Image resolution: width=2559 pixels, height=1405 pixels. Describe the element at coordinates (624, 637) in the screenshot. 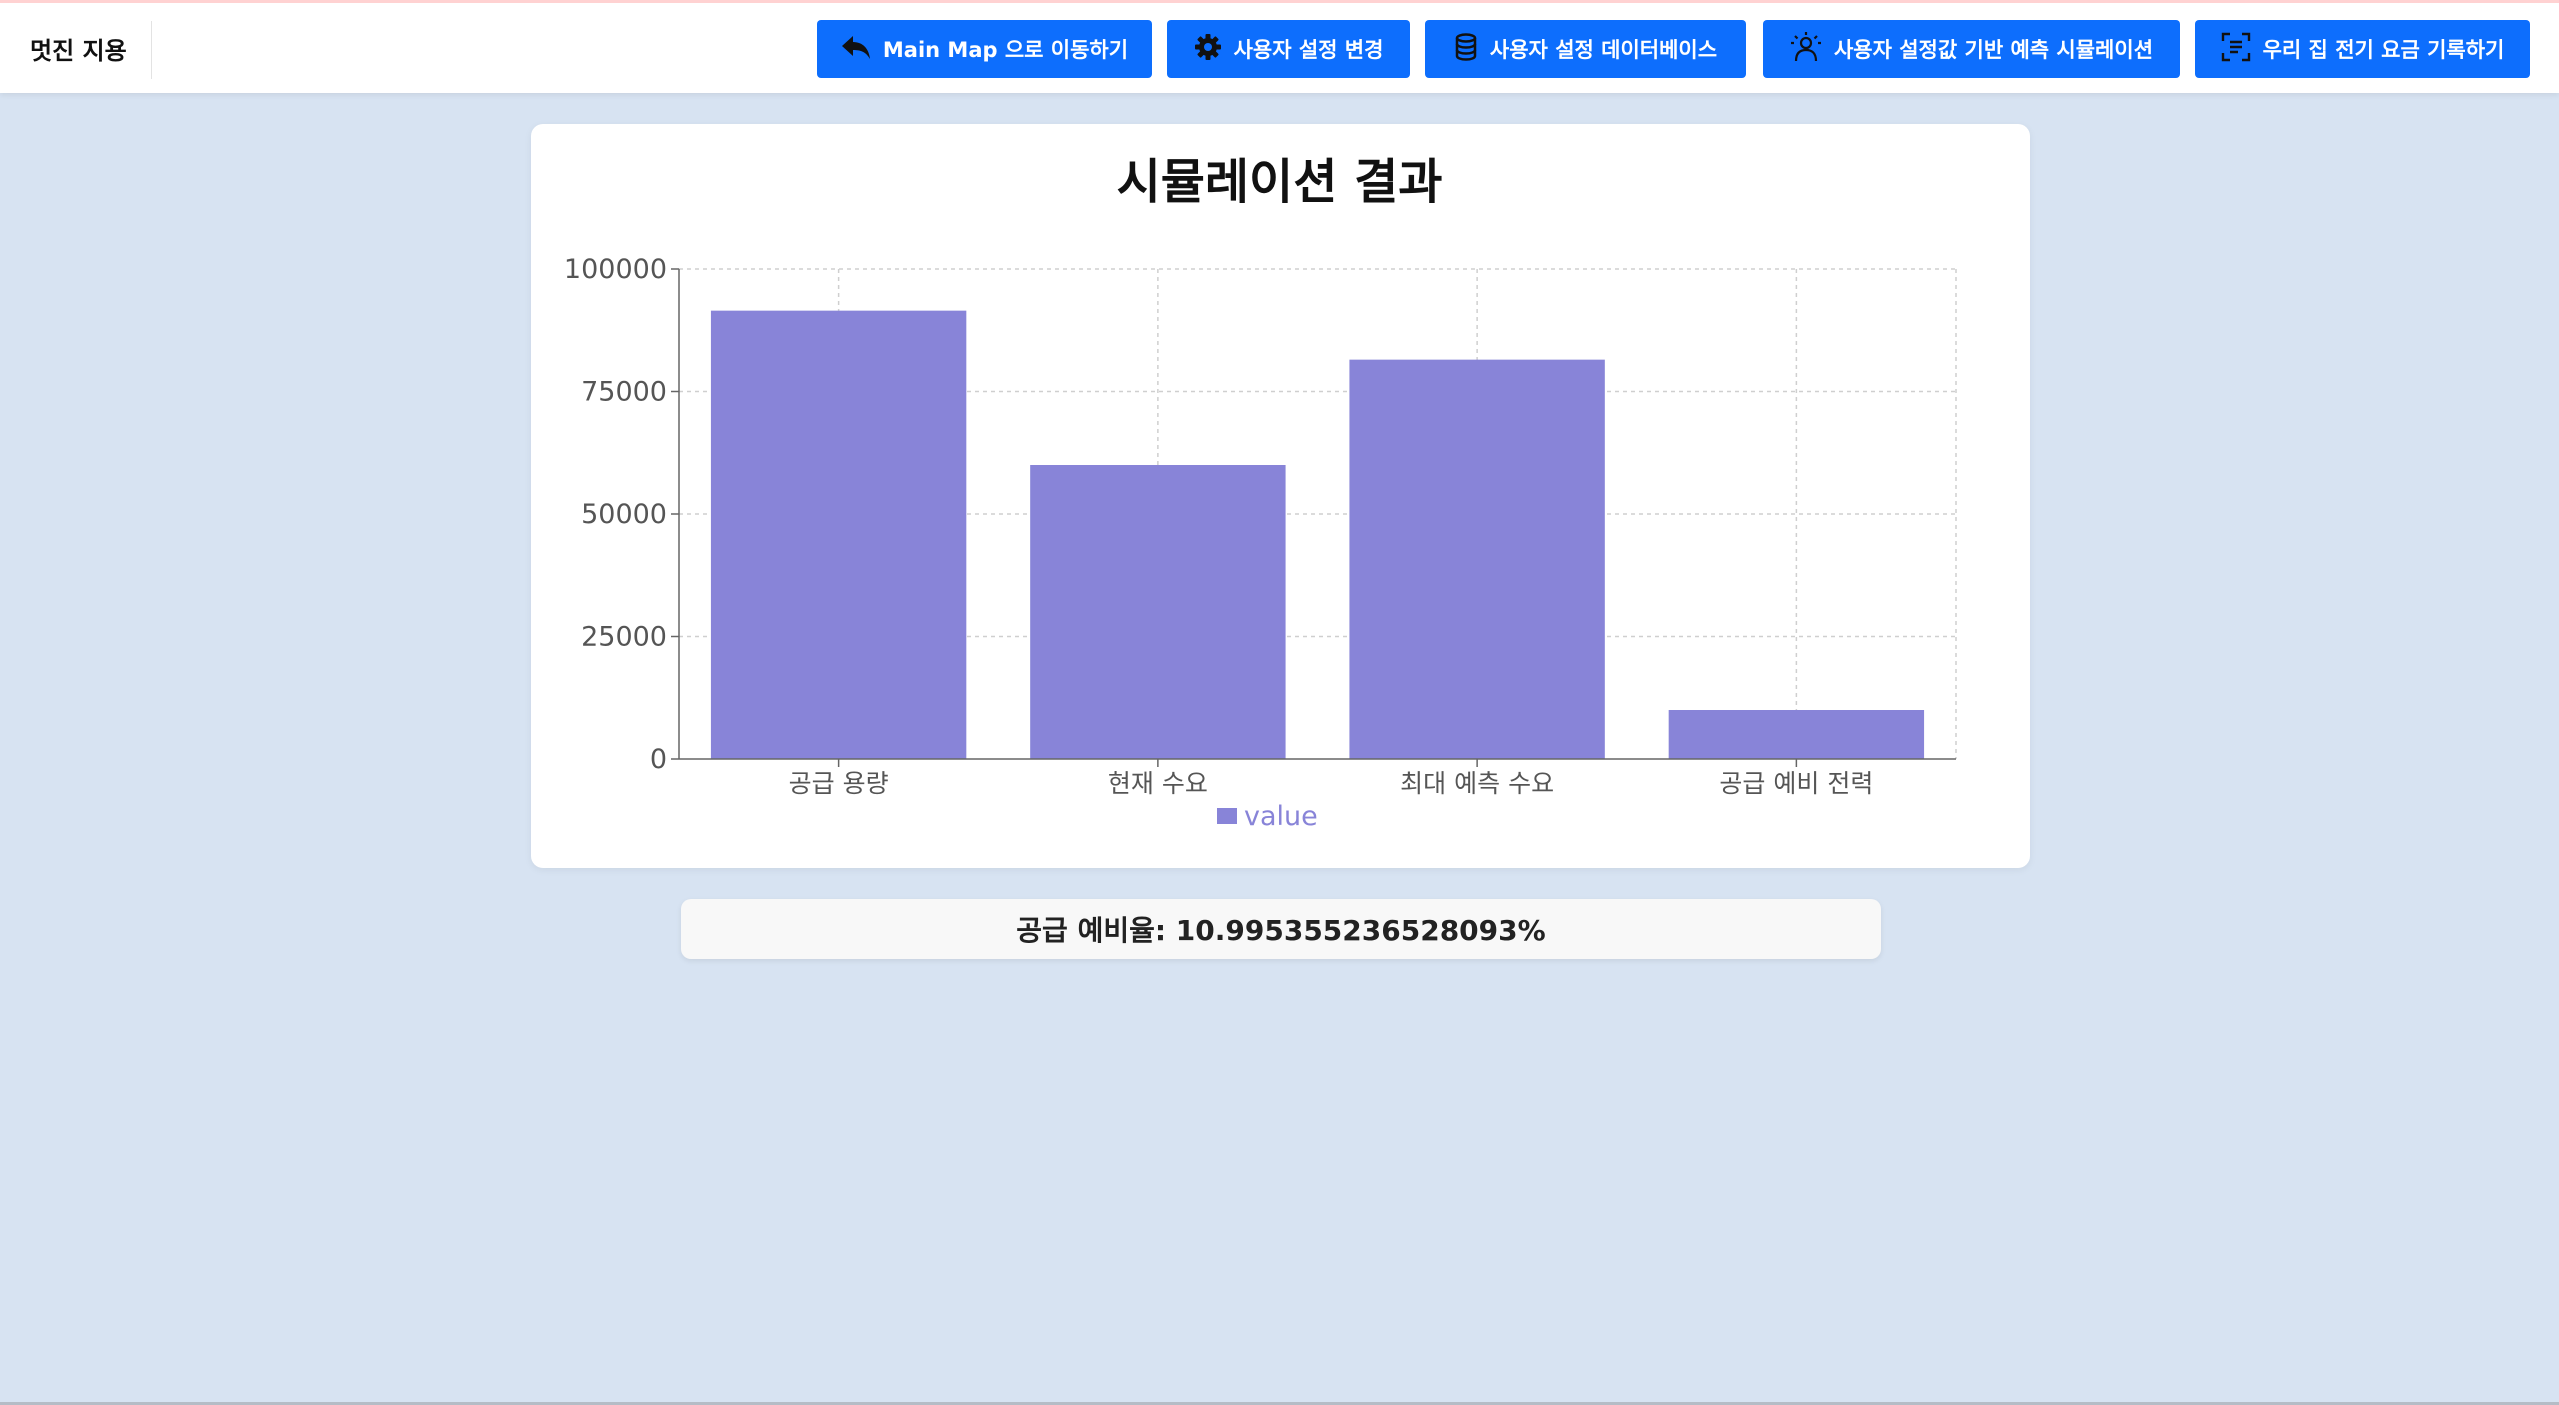

I see `y-tick-label: 25000` at that location.